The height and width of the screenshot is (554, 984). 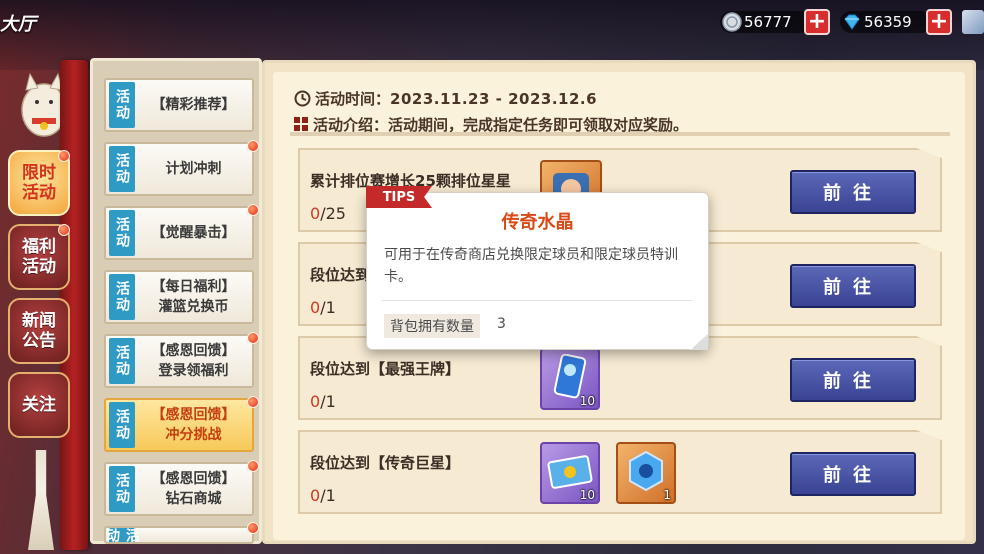 What do you see at coordinates (193, 489) in the screenshot?
I see `activity-label: 【感恩回馈】 钻石商城` at bounding box center [193, 489].